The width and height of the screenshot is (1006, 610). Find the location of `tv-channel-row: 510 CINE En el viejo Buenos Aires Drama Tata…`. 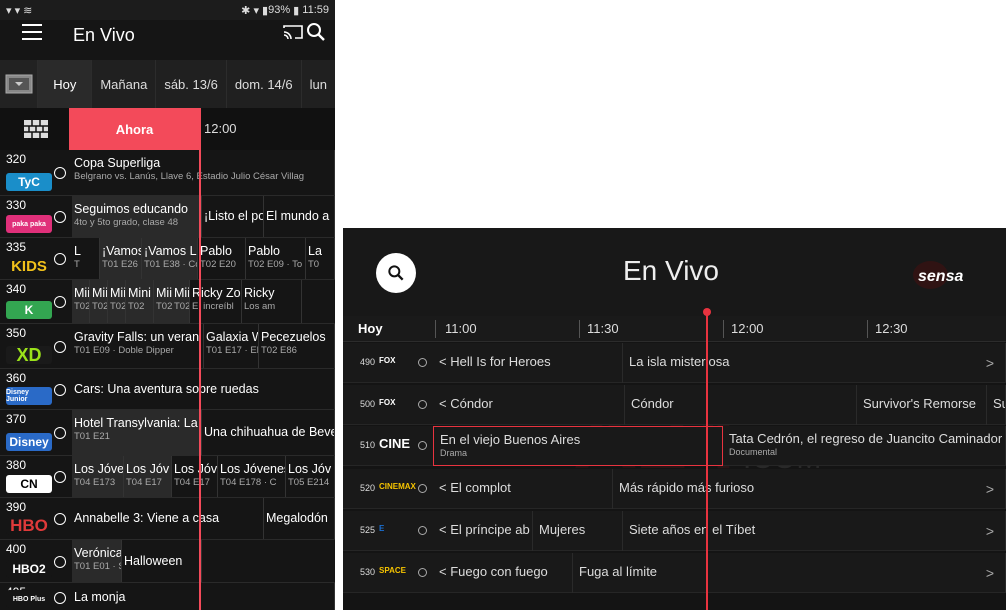

tv-channel-row: 510 CINE En el viejo Buenos Aires Drama Tata… is located at coordinates (674, 446).